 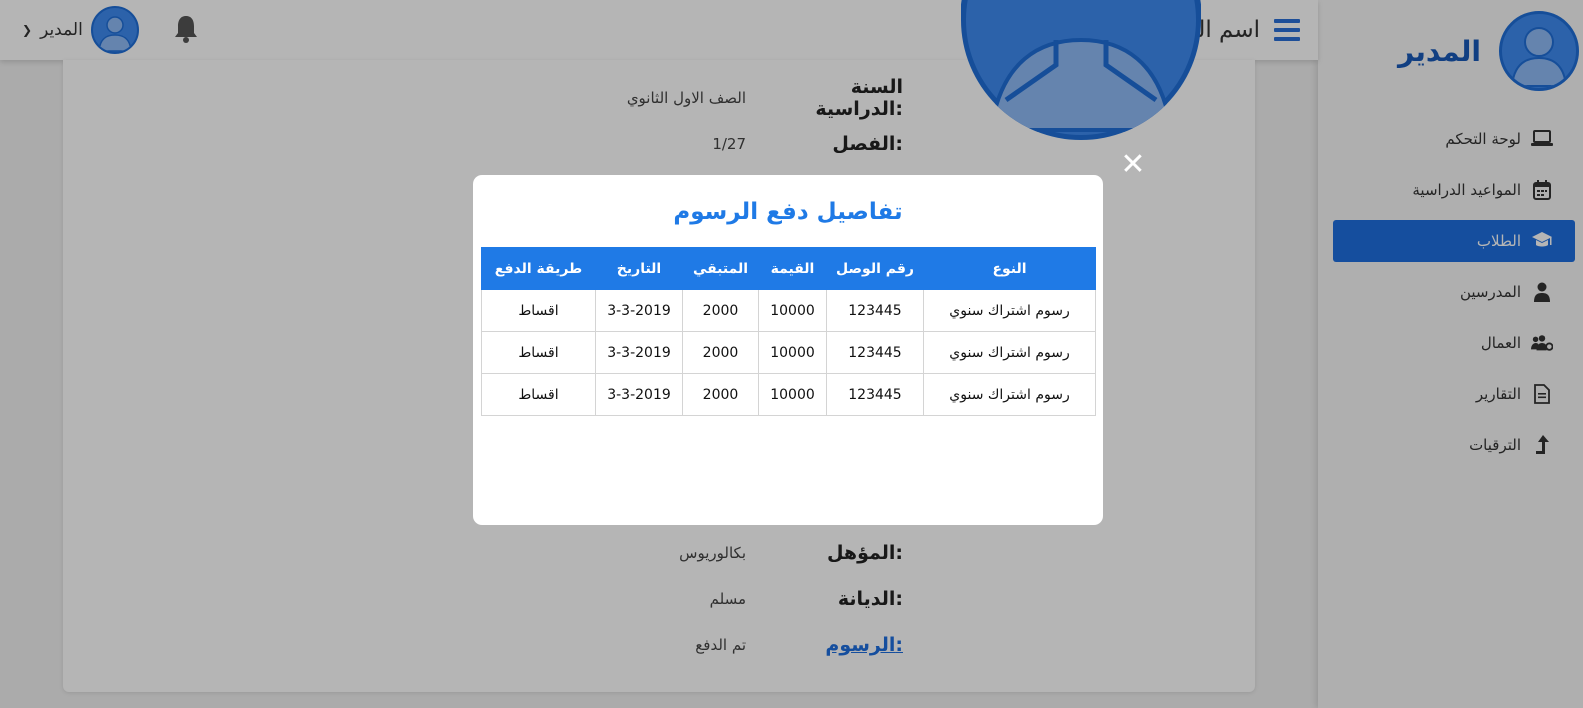 What do you see at coordinates (639, 268) in the screenshot?
I see `column-header: التاريخ` at bounding box center [639, 268].